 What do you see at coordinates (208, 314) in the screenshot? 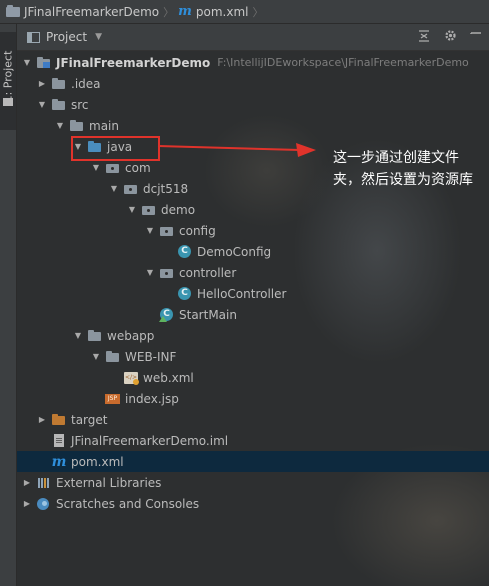
I see `tree-row-label: StartMain` at bounding box center [208, 314].